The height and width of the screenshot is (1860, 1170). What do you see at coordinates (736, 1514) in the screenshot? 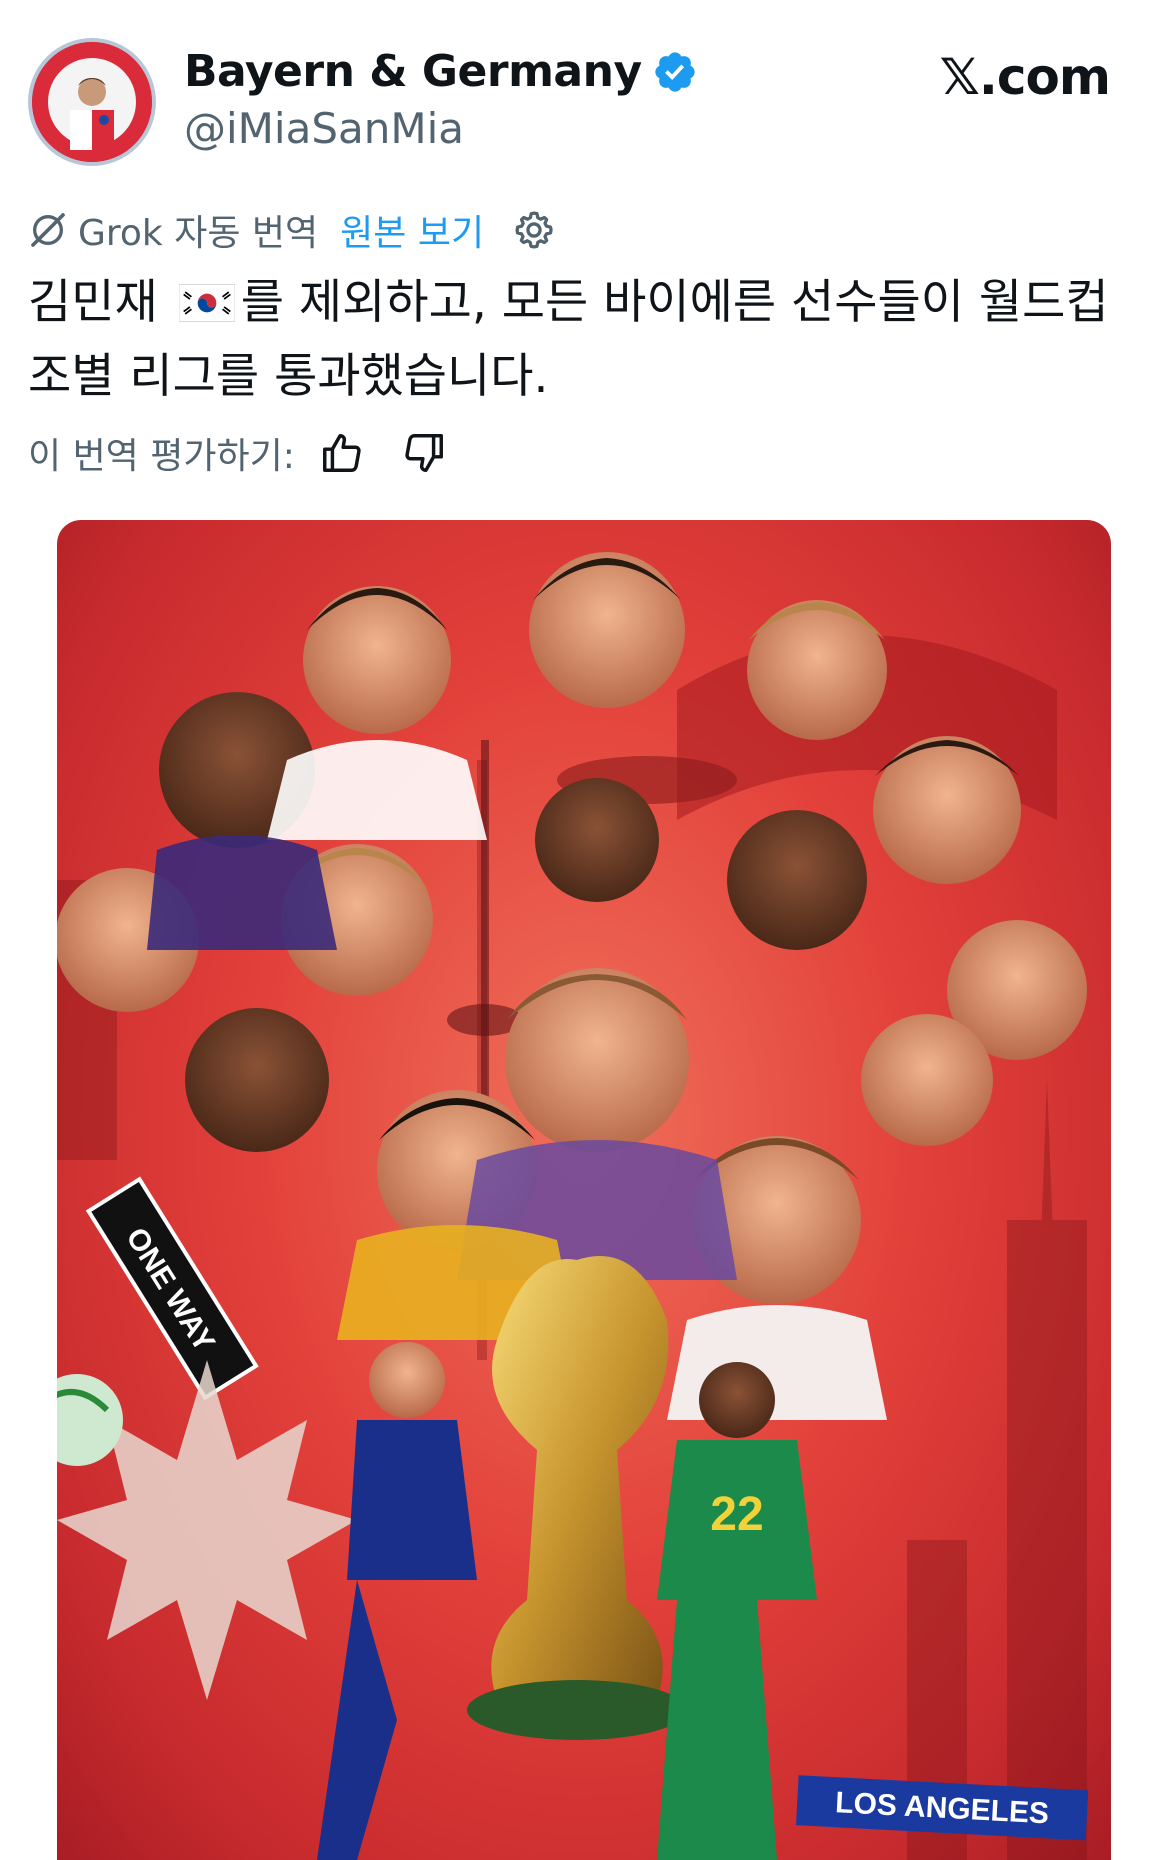
I see `jersey-number: 22` at bounding box center [736, 1514].